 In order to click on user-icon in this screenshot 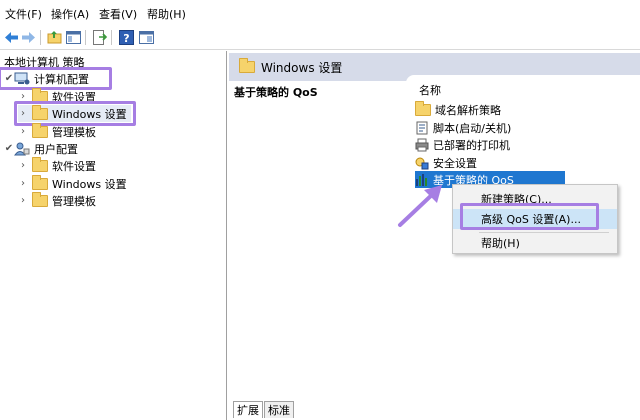, I will do `click(22, 148)`.